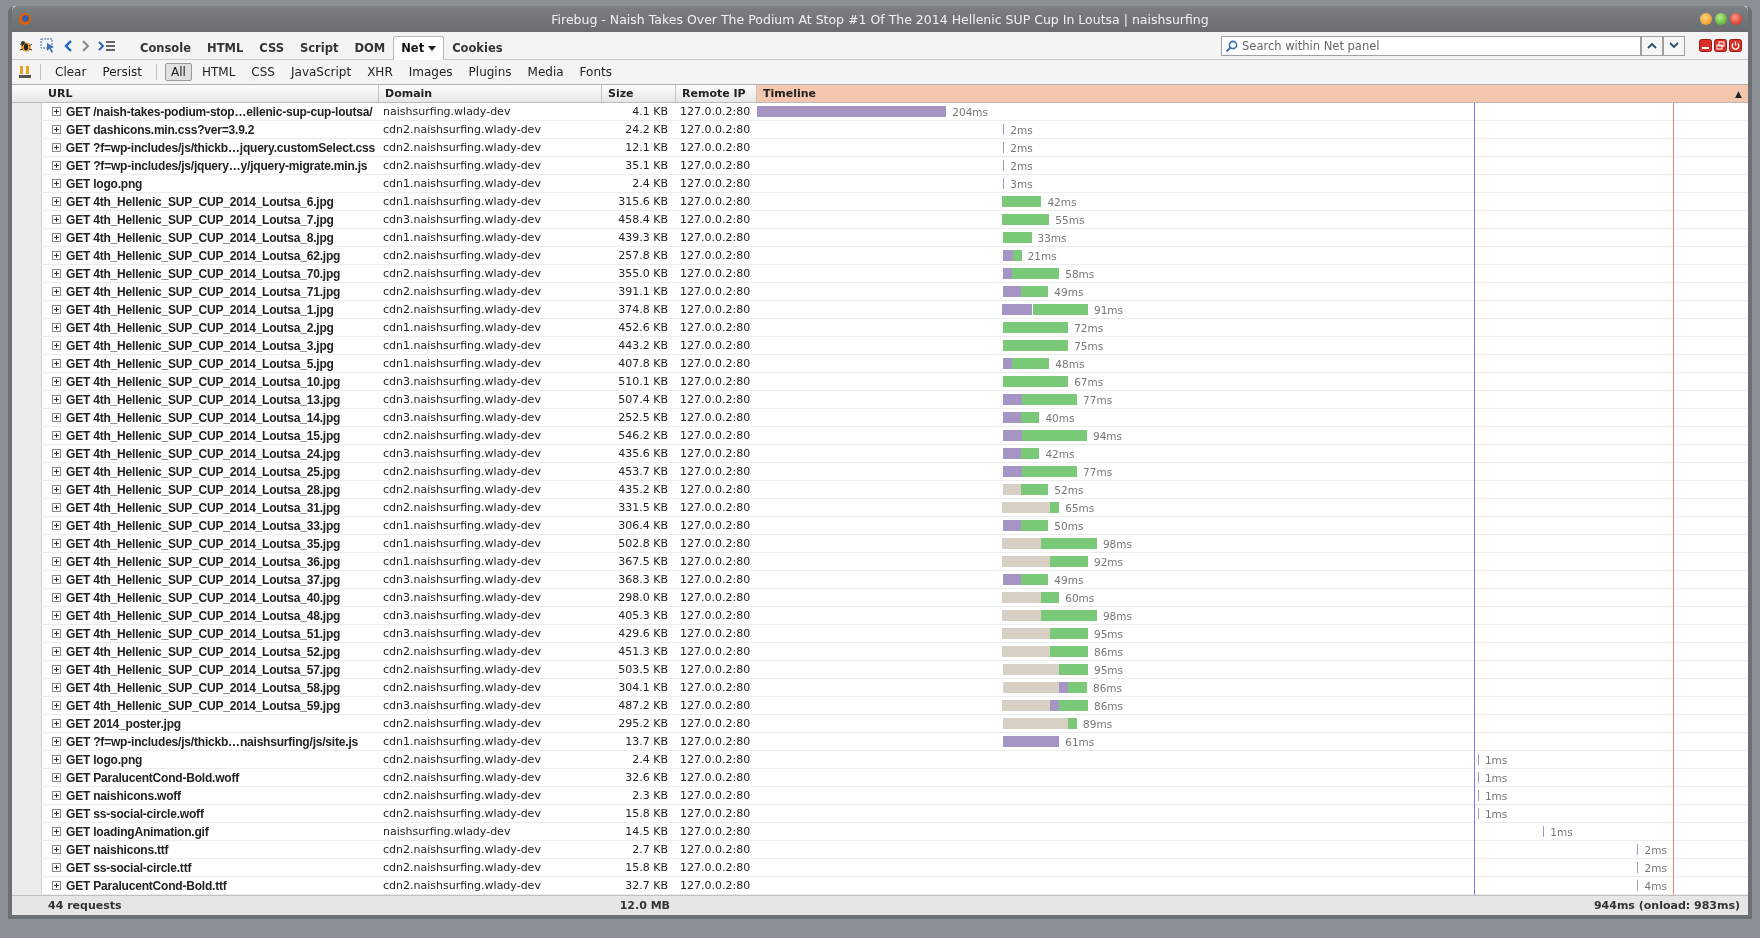  I want to click on request-url: GET 4th_Hellenic_SUP_CUP_2014_Loutsa_5.jpg, so click(200, 363).